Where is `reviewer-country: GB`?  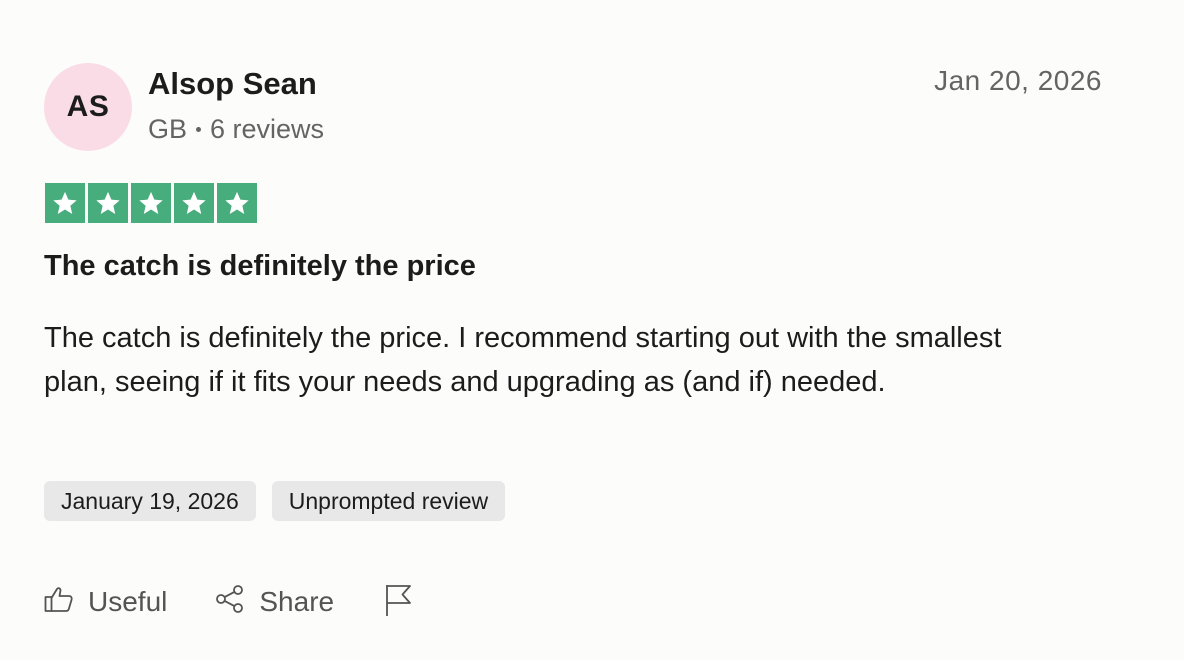
reviewer-country: GB is located at coordinates (168, 129).